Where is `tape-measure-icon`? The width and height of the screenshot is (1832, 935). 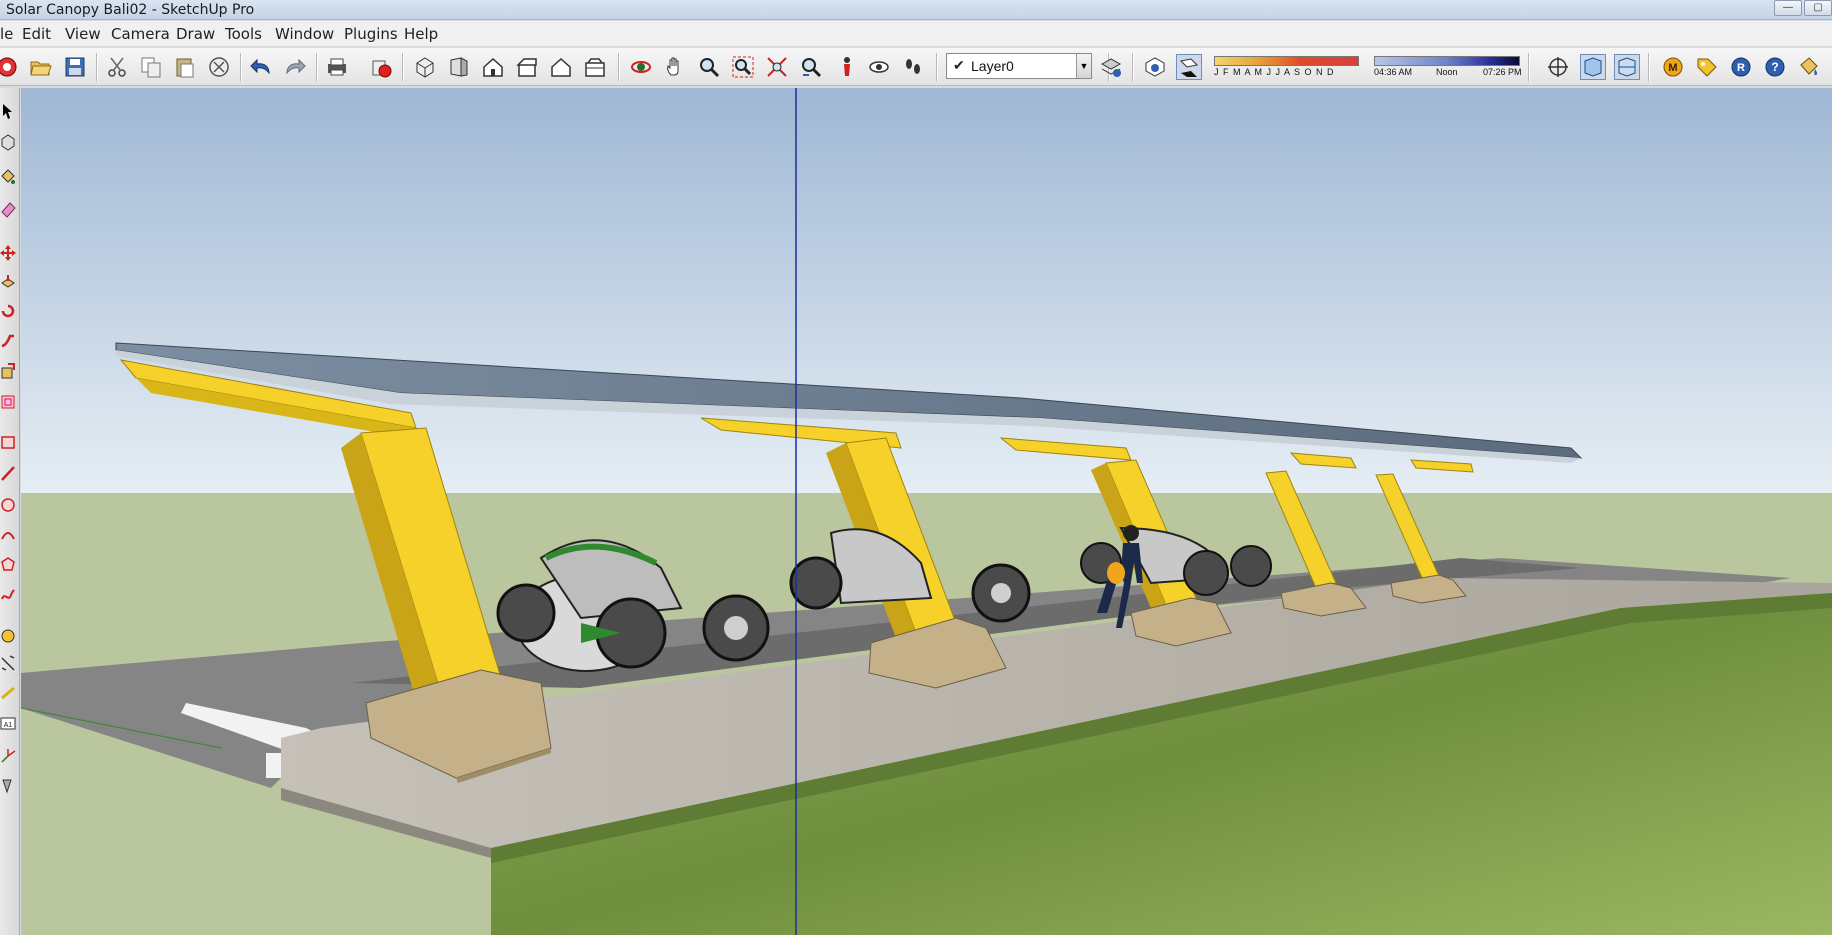
tape-measure-icon is located at coordinates (9, 636).